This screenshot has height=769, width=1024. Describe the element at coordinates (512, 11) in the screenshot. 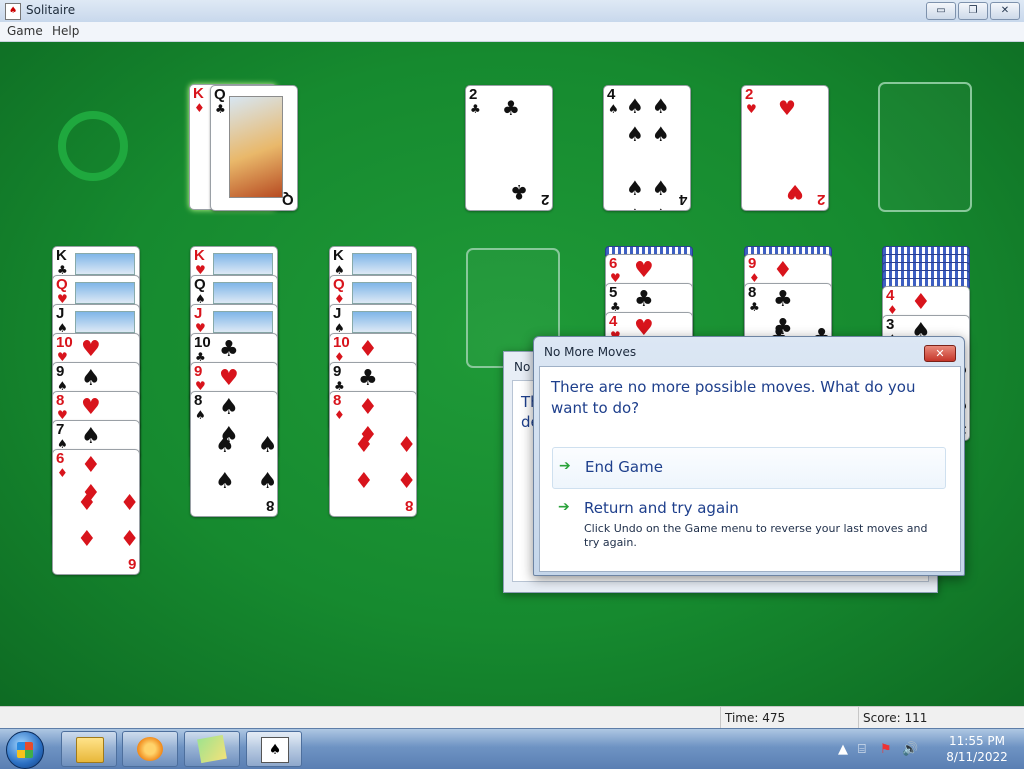

I see `title-bar: ♠ Solitaire ▭ ❐ ✕` at that location.